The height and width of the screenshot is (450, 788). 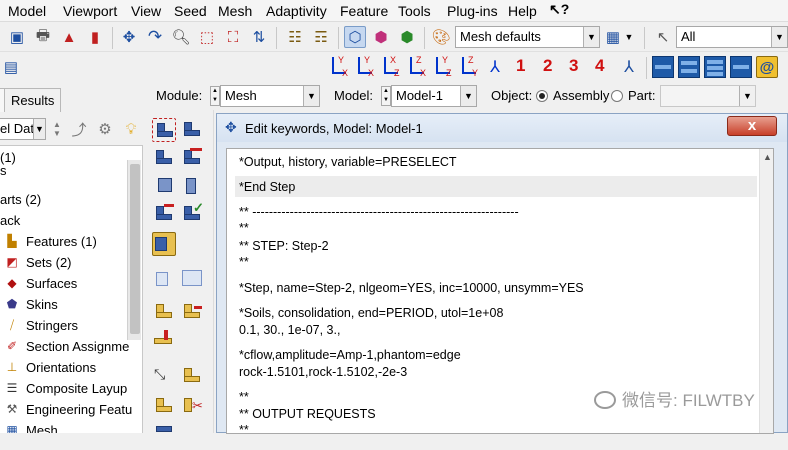 I want to click on mesh-layout-icon, so click(x=192, y=278).